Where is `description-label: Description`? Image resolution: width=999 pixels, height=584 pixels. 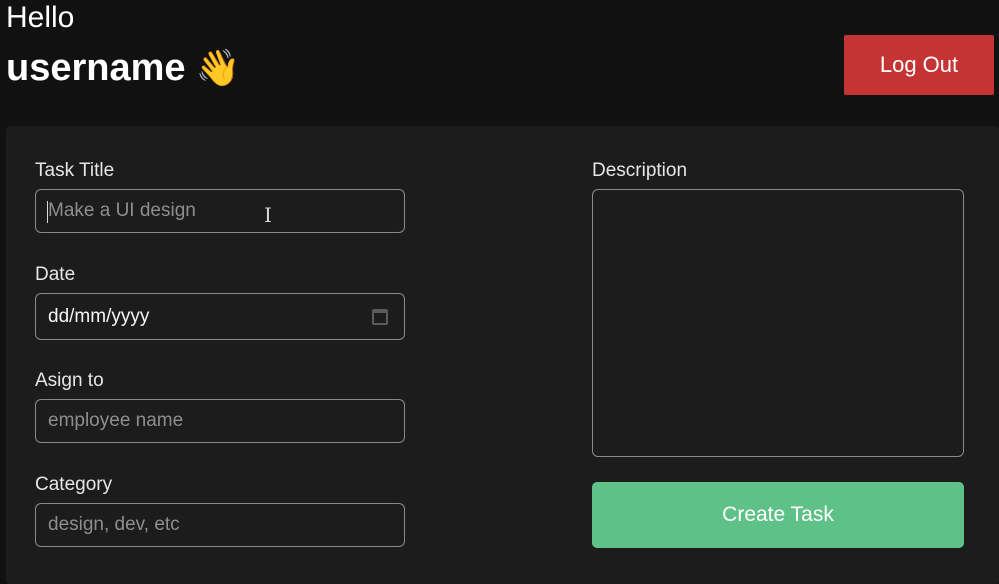
description-label: Description is located at coordinates (640, 170).